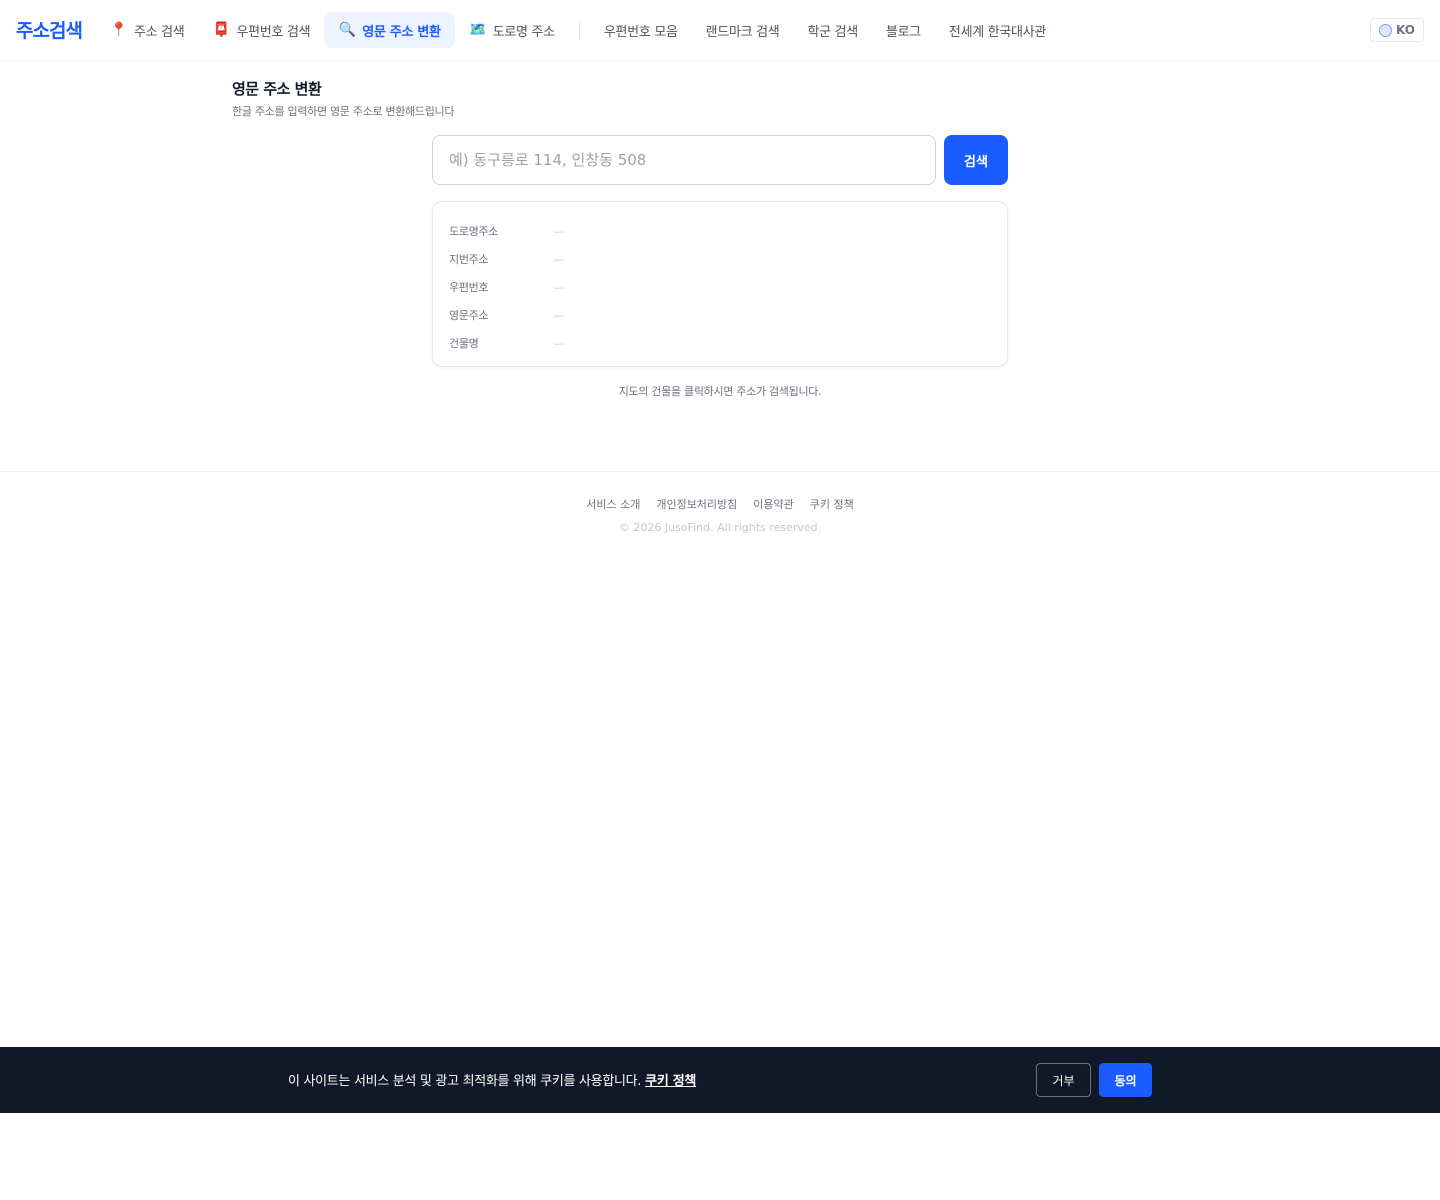 The width and height of the screenshot is (1440, 1200). Describe the element at coordinates (49, 29) in the screenshot. I see `site-logo: 주소검색` at that location.